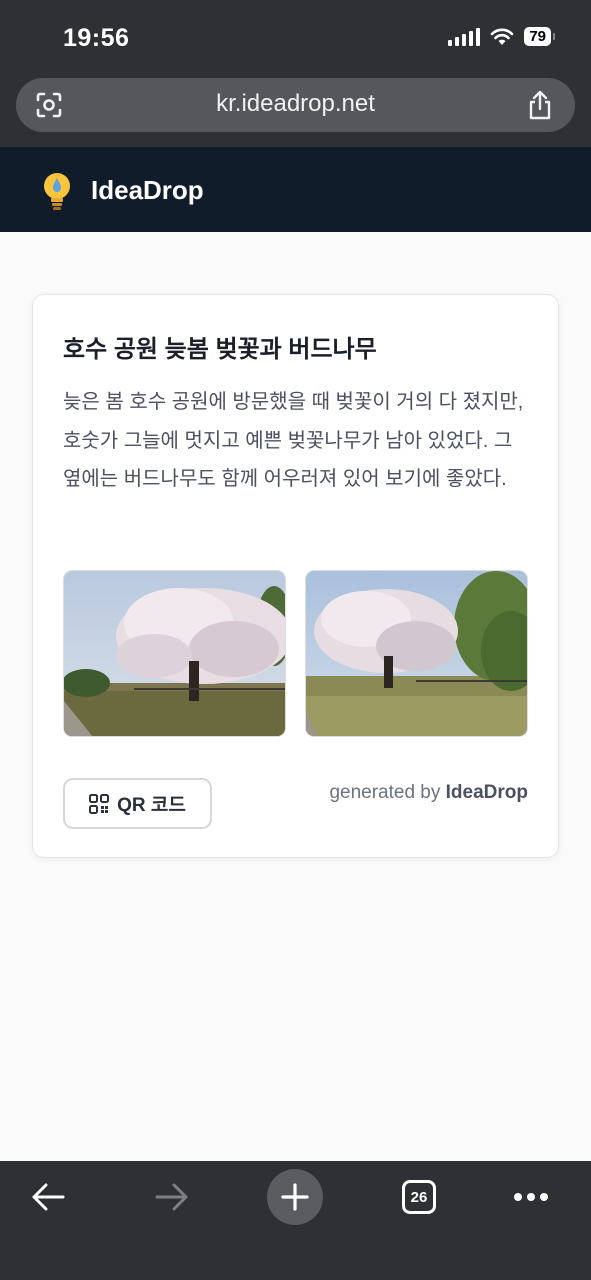 The height and width of the screenshot is (1280, 591). Describe the element at coordinates (531, 1197) in the screenshot. I see `more-icon` at that location.